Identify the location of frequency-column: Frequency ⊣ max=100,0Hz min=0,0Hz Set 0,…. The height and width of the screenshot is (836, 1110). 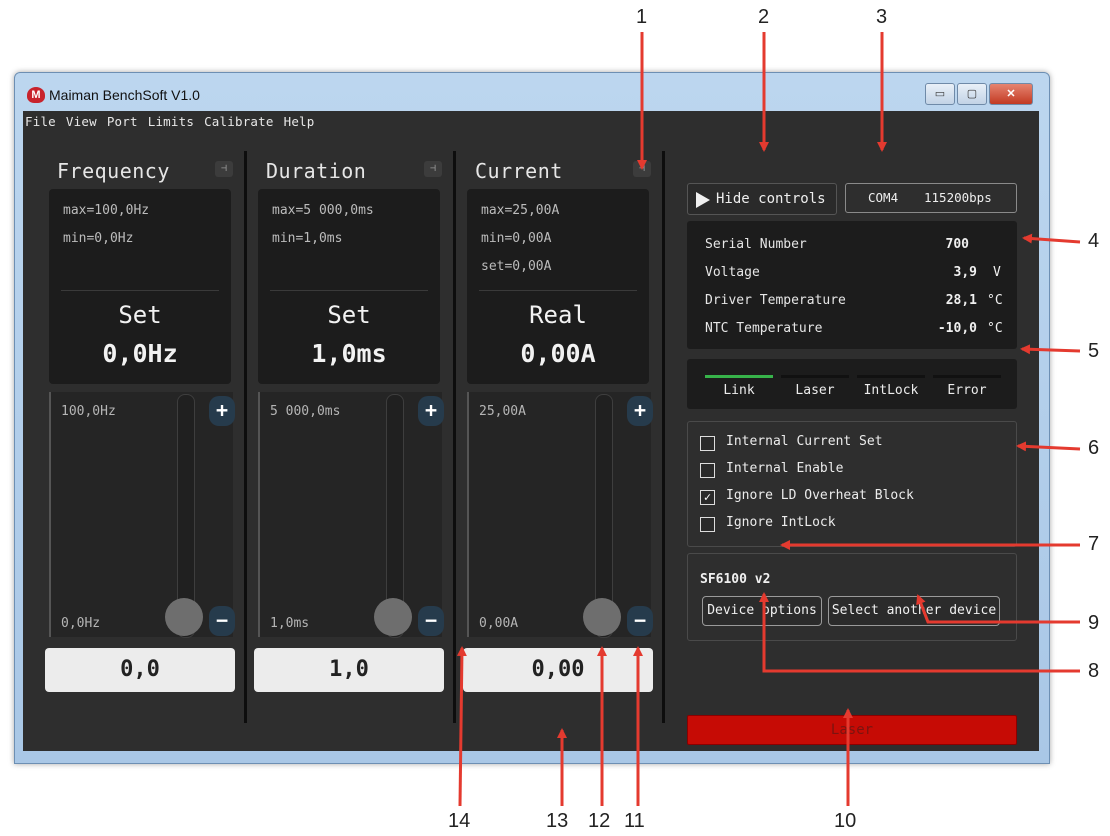
(141, 442).